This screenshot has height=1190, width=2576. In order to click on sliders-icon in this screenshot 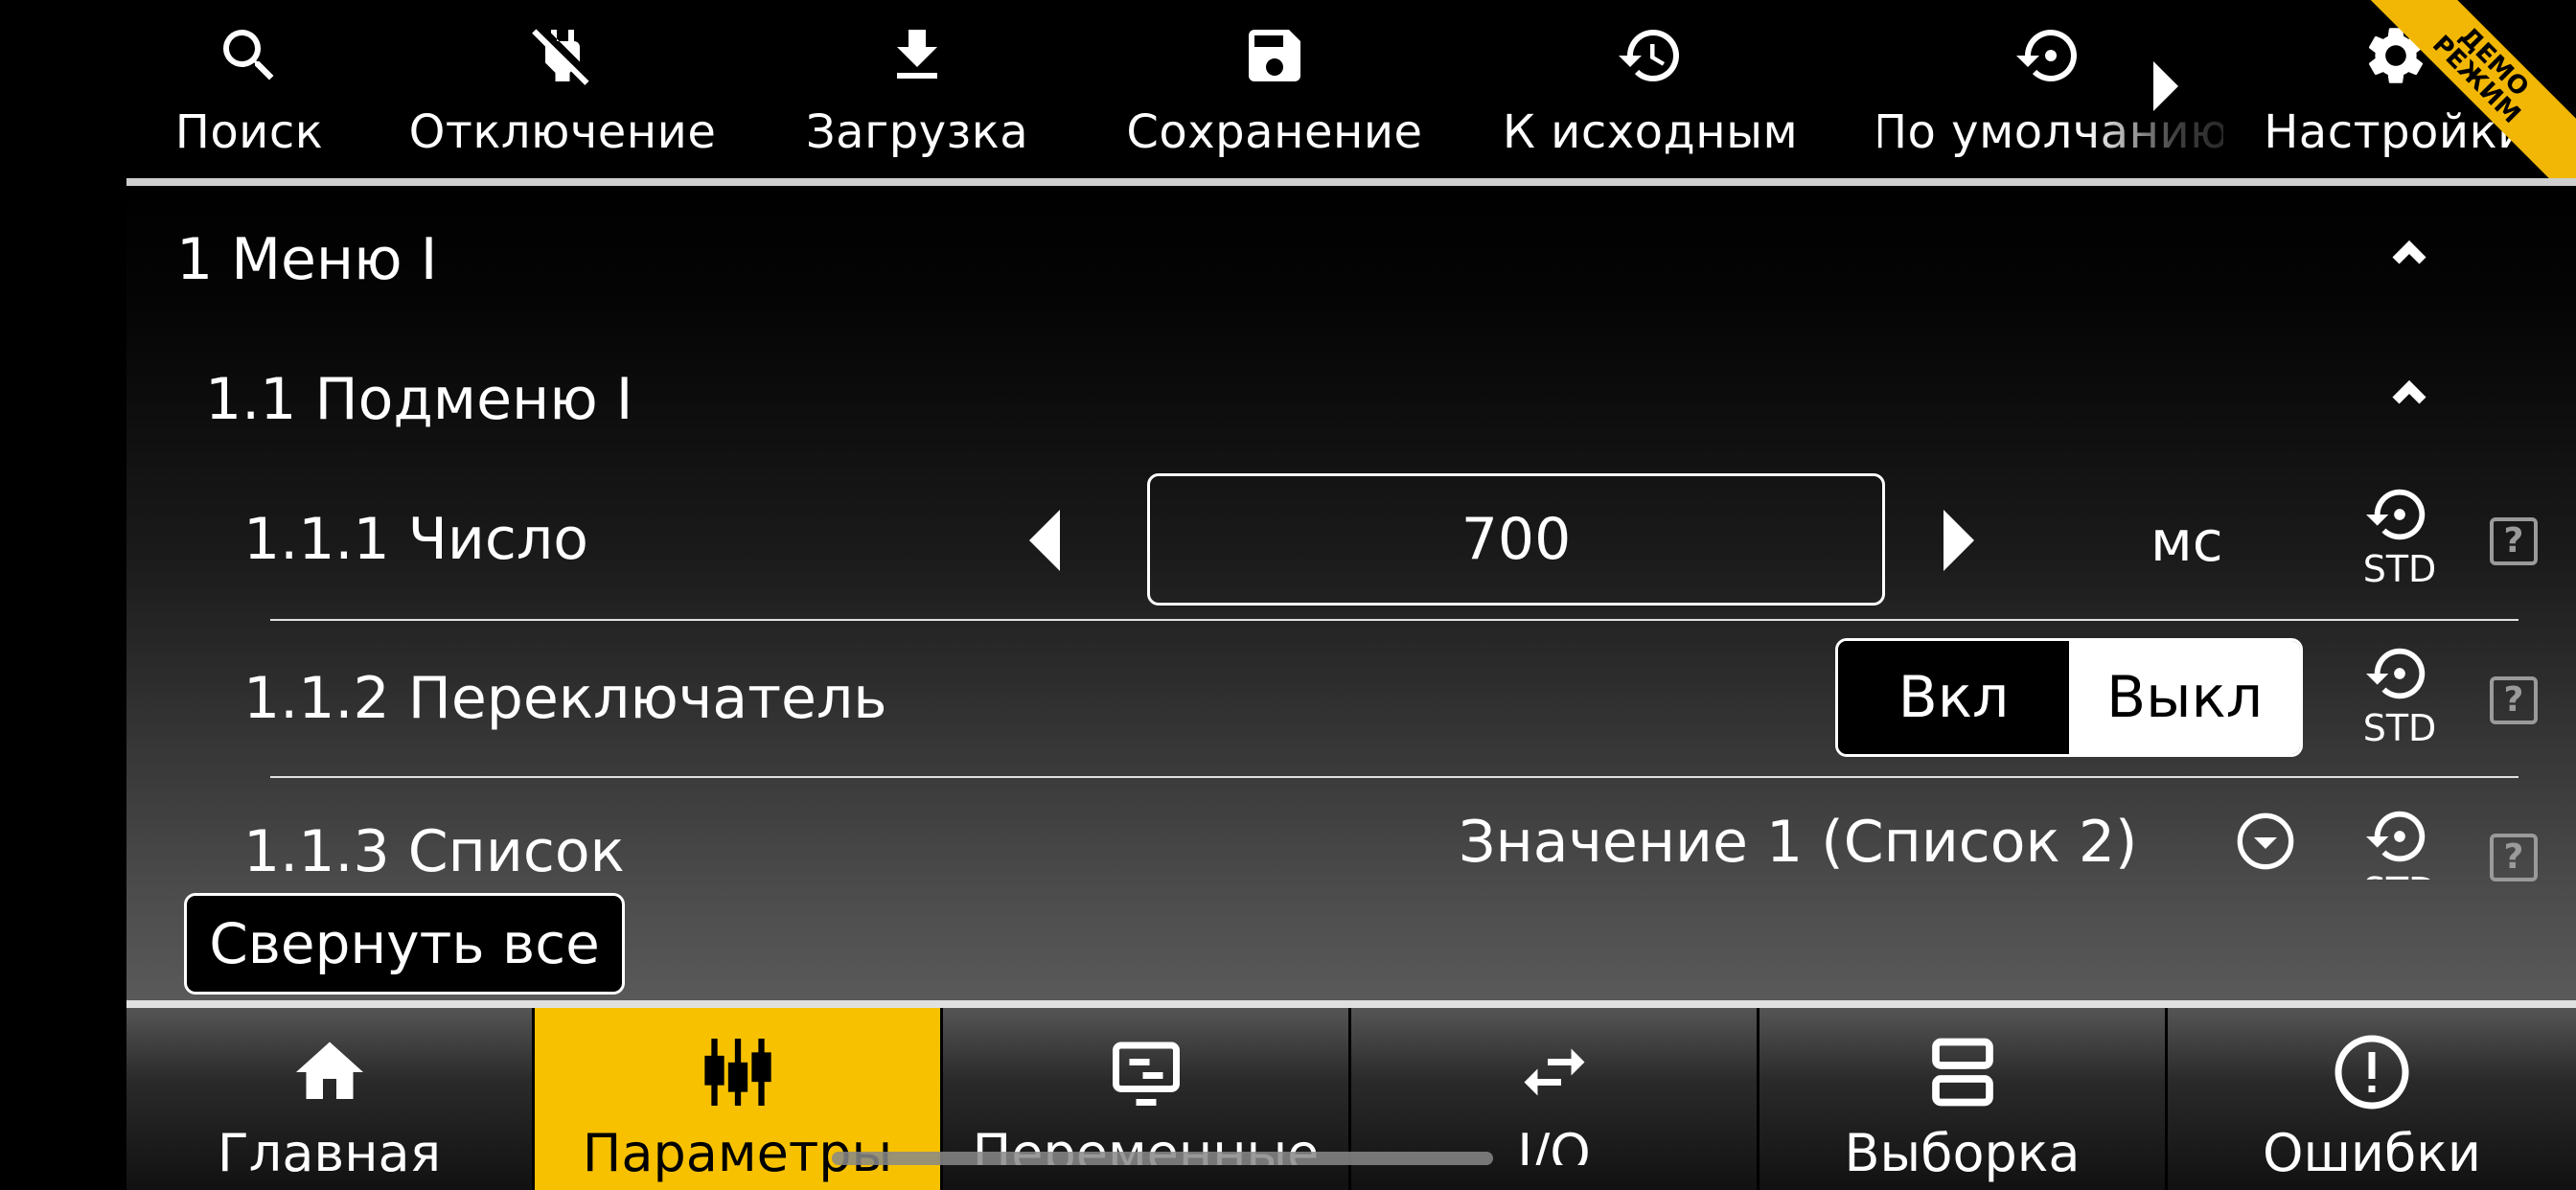, I will do `click(738, 1072)`.